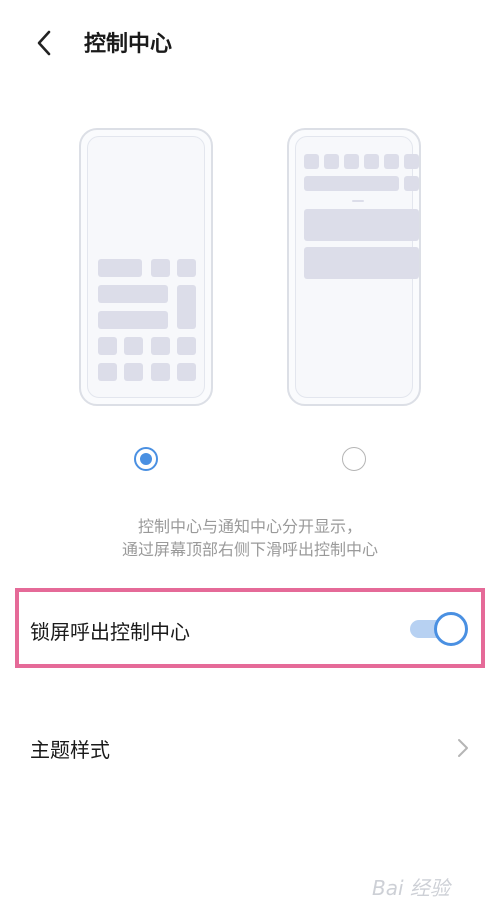 Image resolution: width=500 pixels, height=920 pixels. I want to click on lockscreen-control-center-toggle, so click(439, 629).